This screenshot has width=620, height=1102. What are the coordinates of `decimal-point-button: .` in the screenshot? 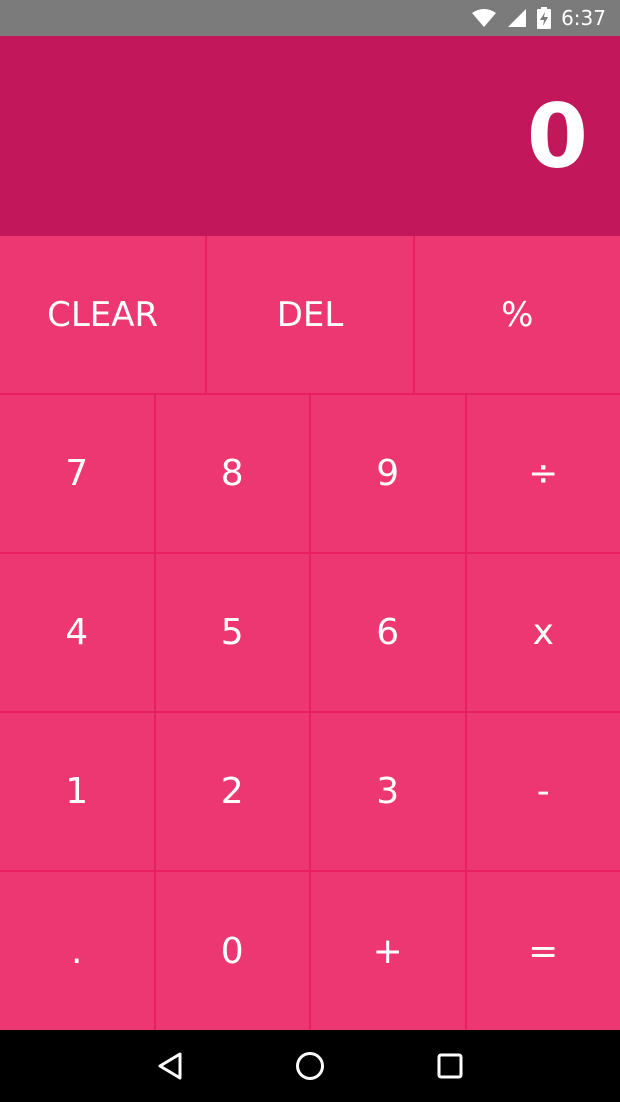 It's located at (77, 951).